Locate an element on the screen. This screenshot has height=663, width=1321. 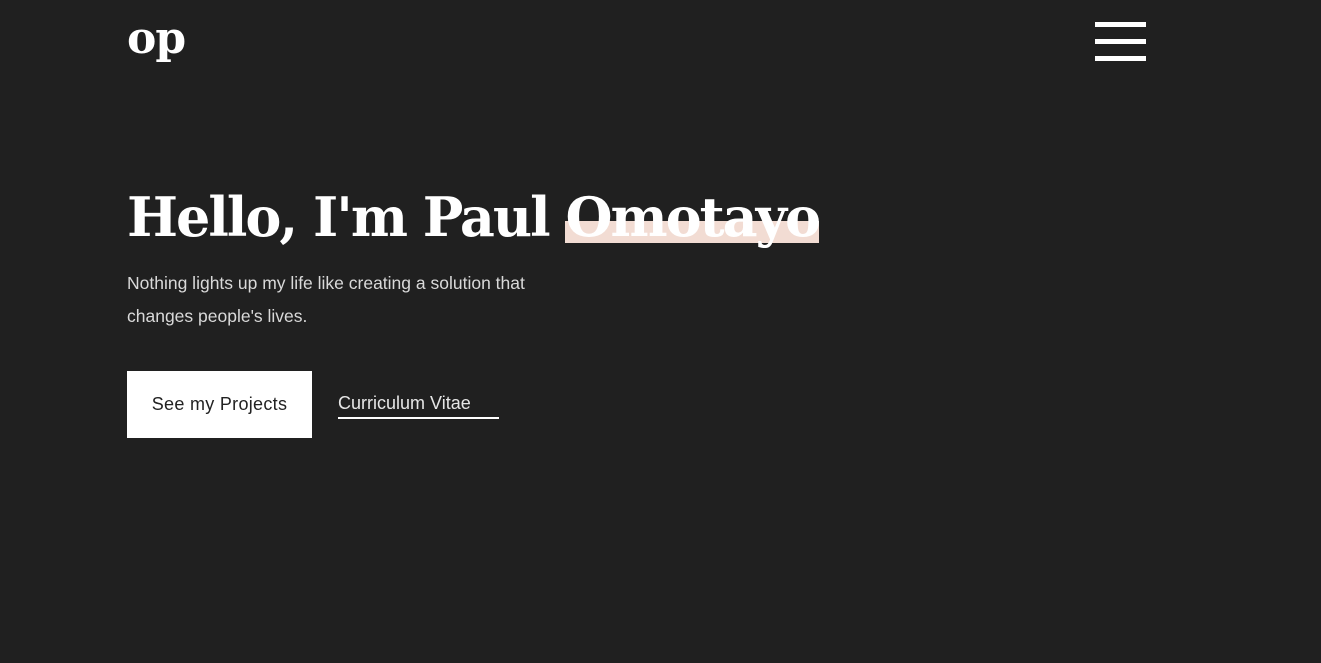
menu-bar-bottom is located at coordinates (1120, 58).